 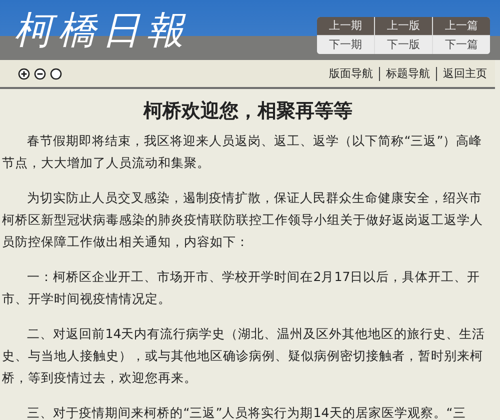 What do you see at coordinates (243, 152) in the screenshot?
I see `article-paragraph: 春节假期即将结束，我区将迎来人员返岗、返工、返学（以下简称“三返”）高峰节点，大大增加了人员流动和集聚。` at bounding box center [243, 152].